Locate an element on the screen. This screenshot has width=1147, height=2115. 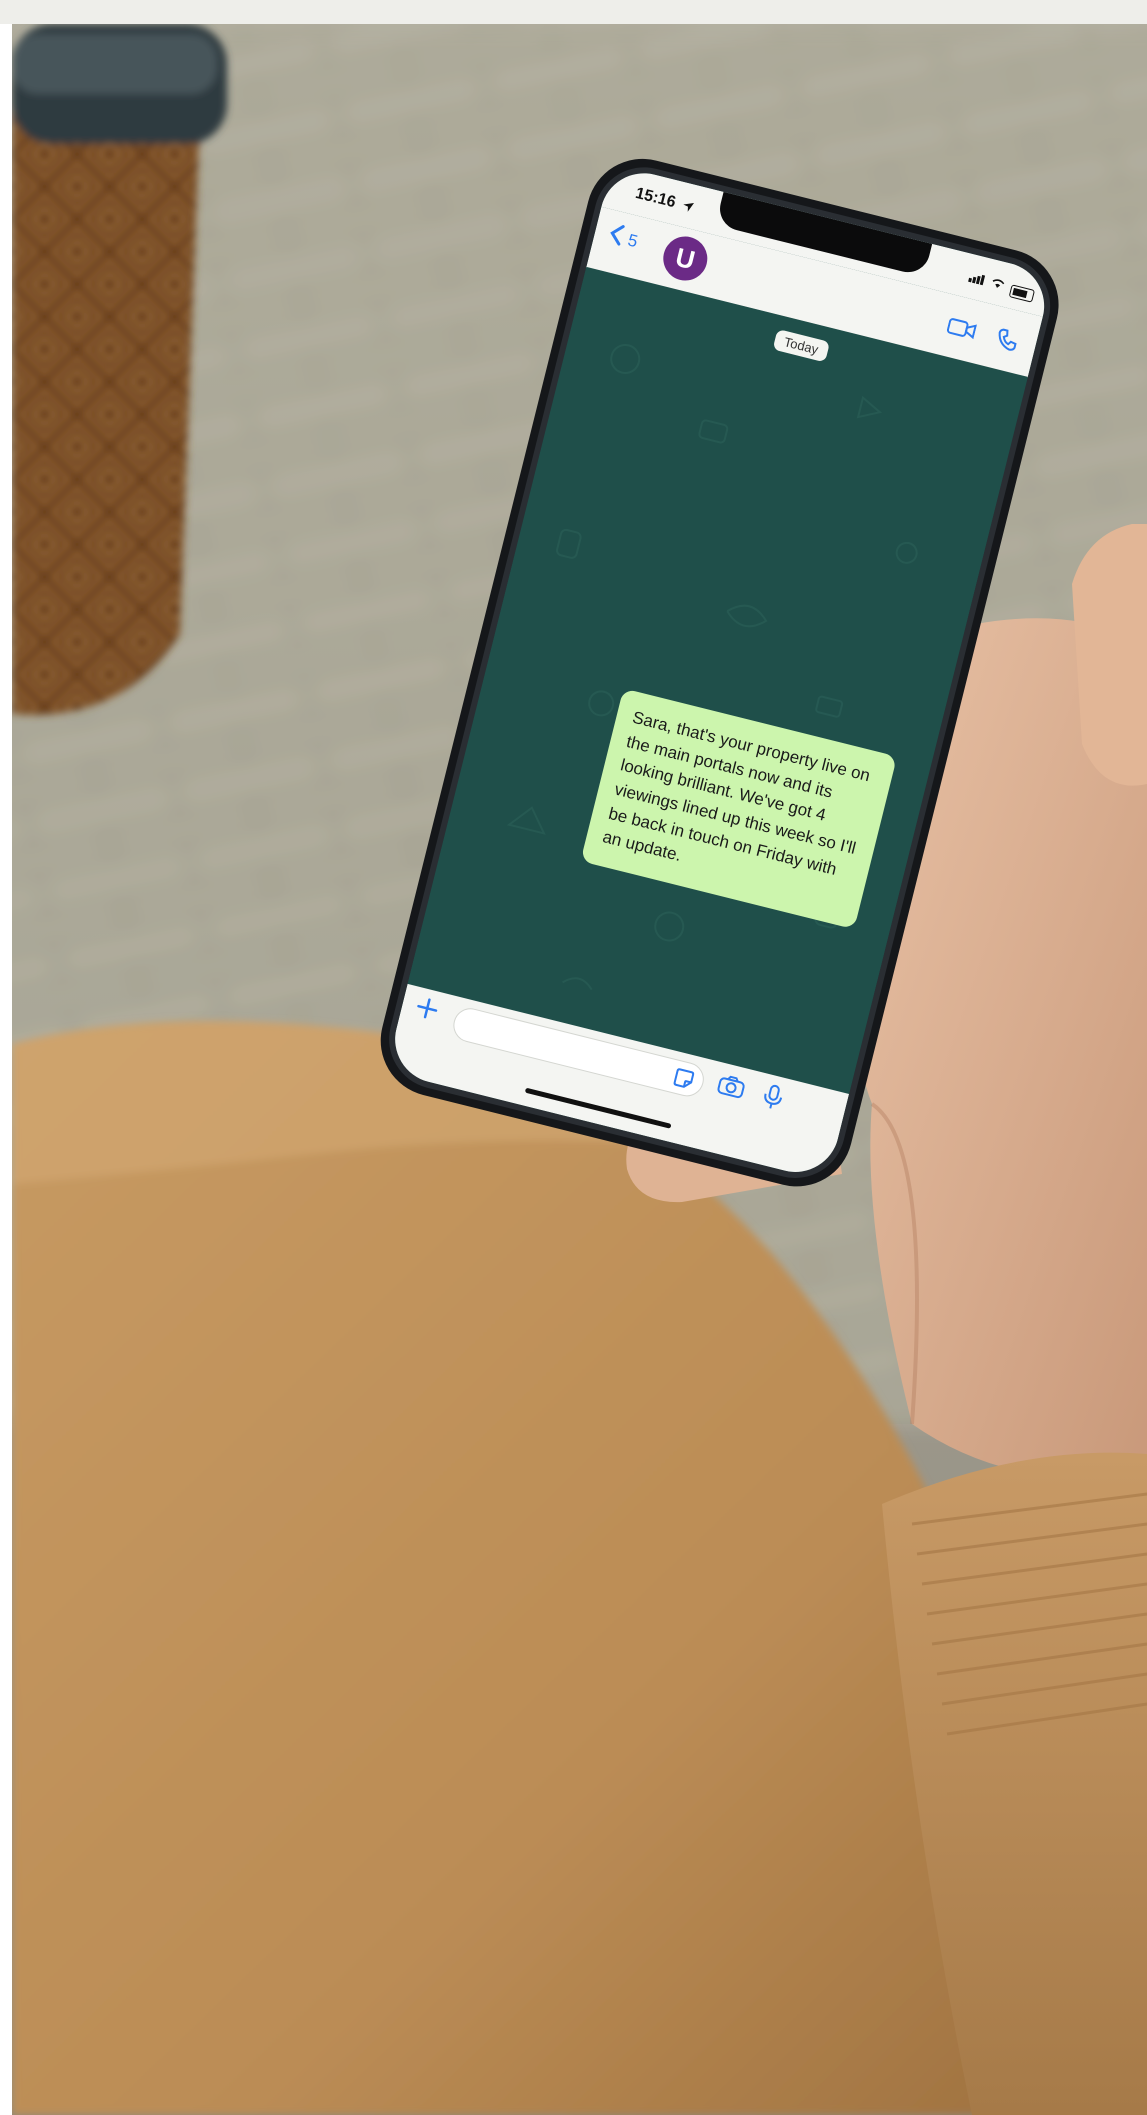
back-button: 5 is located at coordinates (622, 239).